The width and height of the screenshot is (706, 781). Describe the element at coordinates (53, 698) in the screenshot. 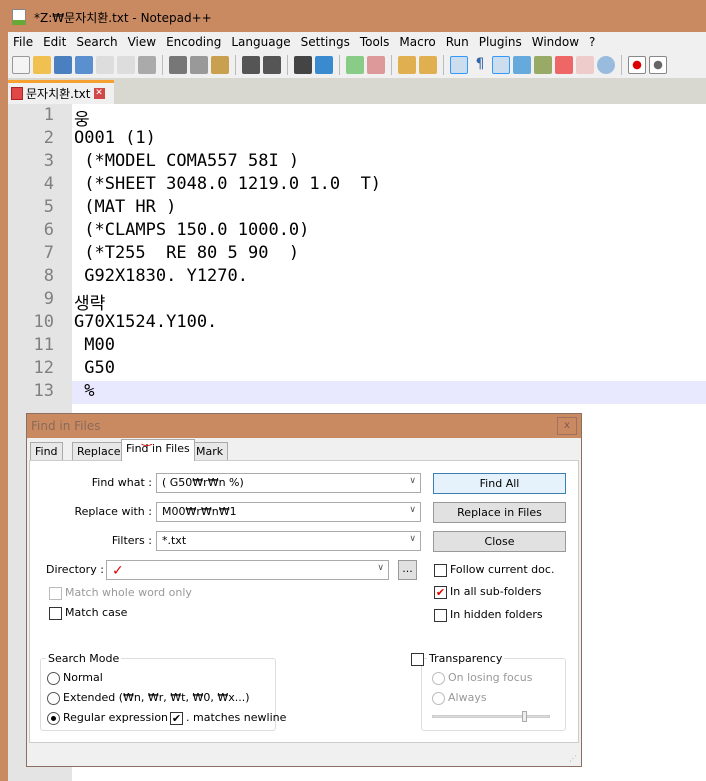

I see `extended-radio` at that location.